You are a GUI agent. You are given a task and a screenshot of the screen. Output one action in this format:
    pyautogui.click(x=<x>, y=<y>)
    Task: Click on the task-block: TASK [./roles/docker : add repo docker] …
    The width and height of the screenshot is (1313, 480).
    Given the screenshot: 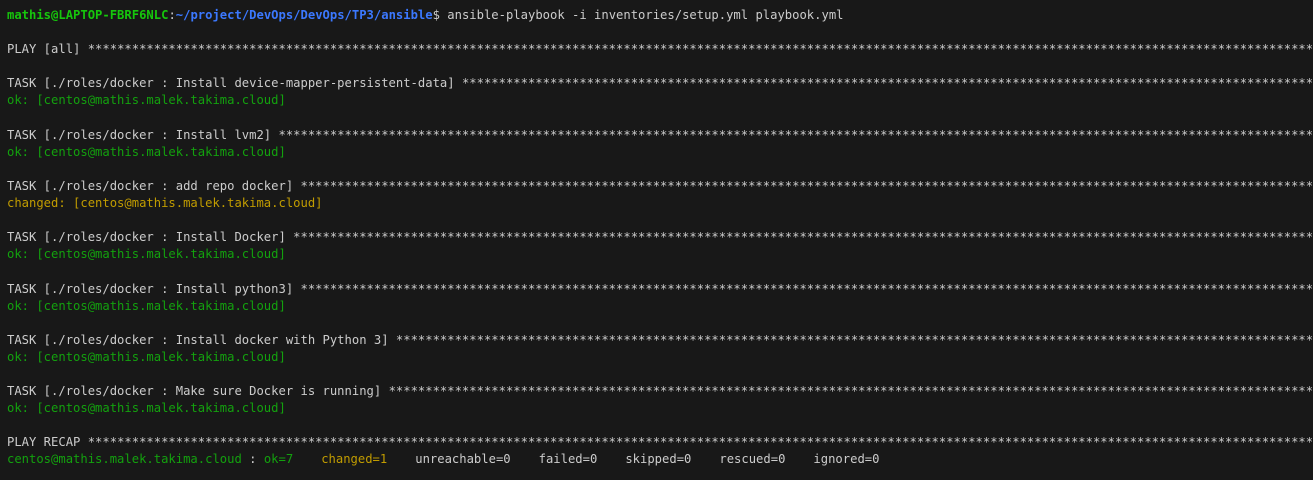 What is the action you would take?
    pyautogui.click(x=660, y=203)
    